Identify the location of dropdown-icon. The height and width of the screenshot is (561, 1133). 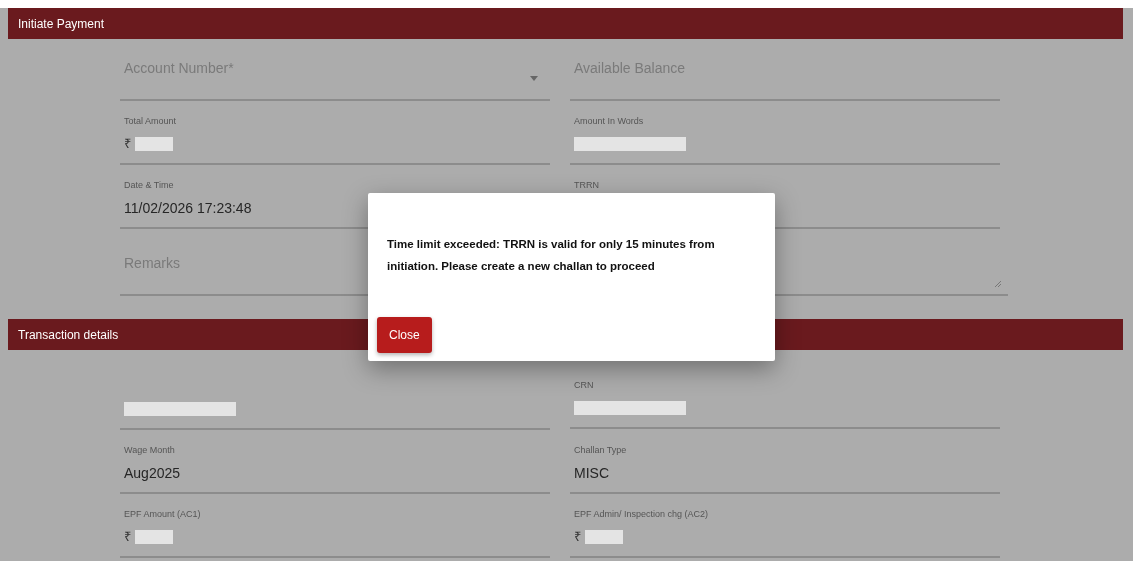
(534, 78).